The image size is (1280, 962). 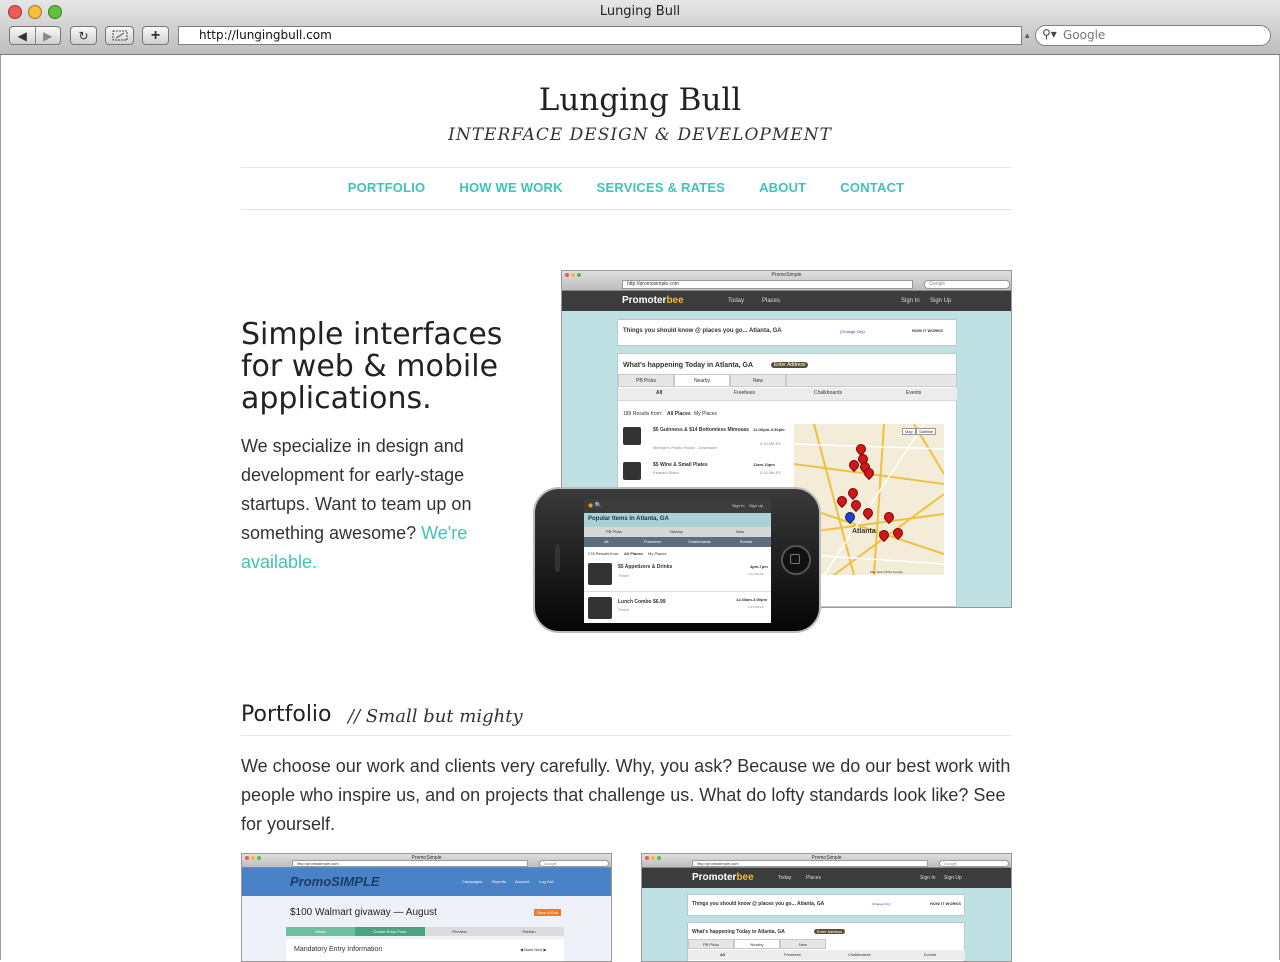 What do you see at coordinates (155, 35) in the screenshot?
I see `add-bookmark-button: +` at bounding box center [155, 35].